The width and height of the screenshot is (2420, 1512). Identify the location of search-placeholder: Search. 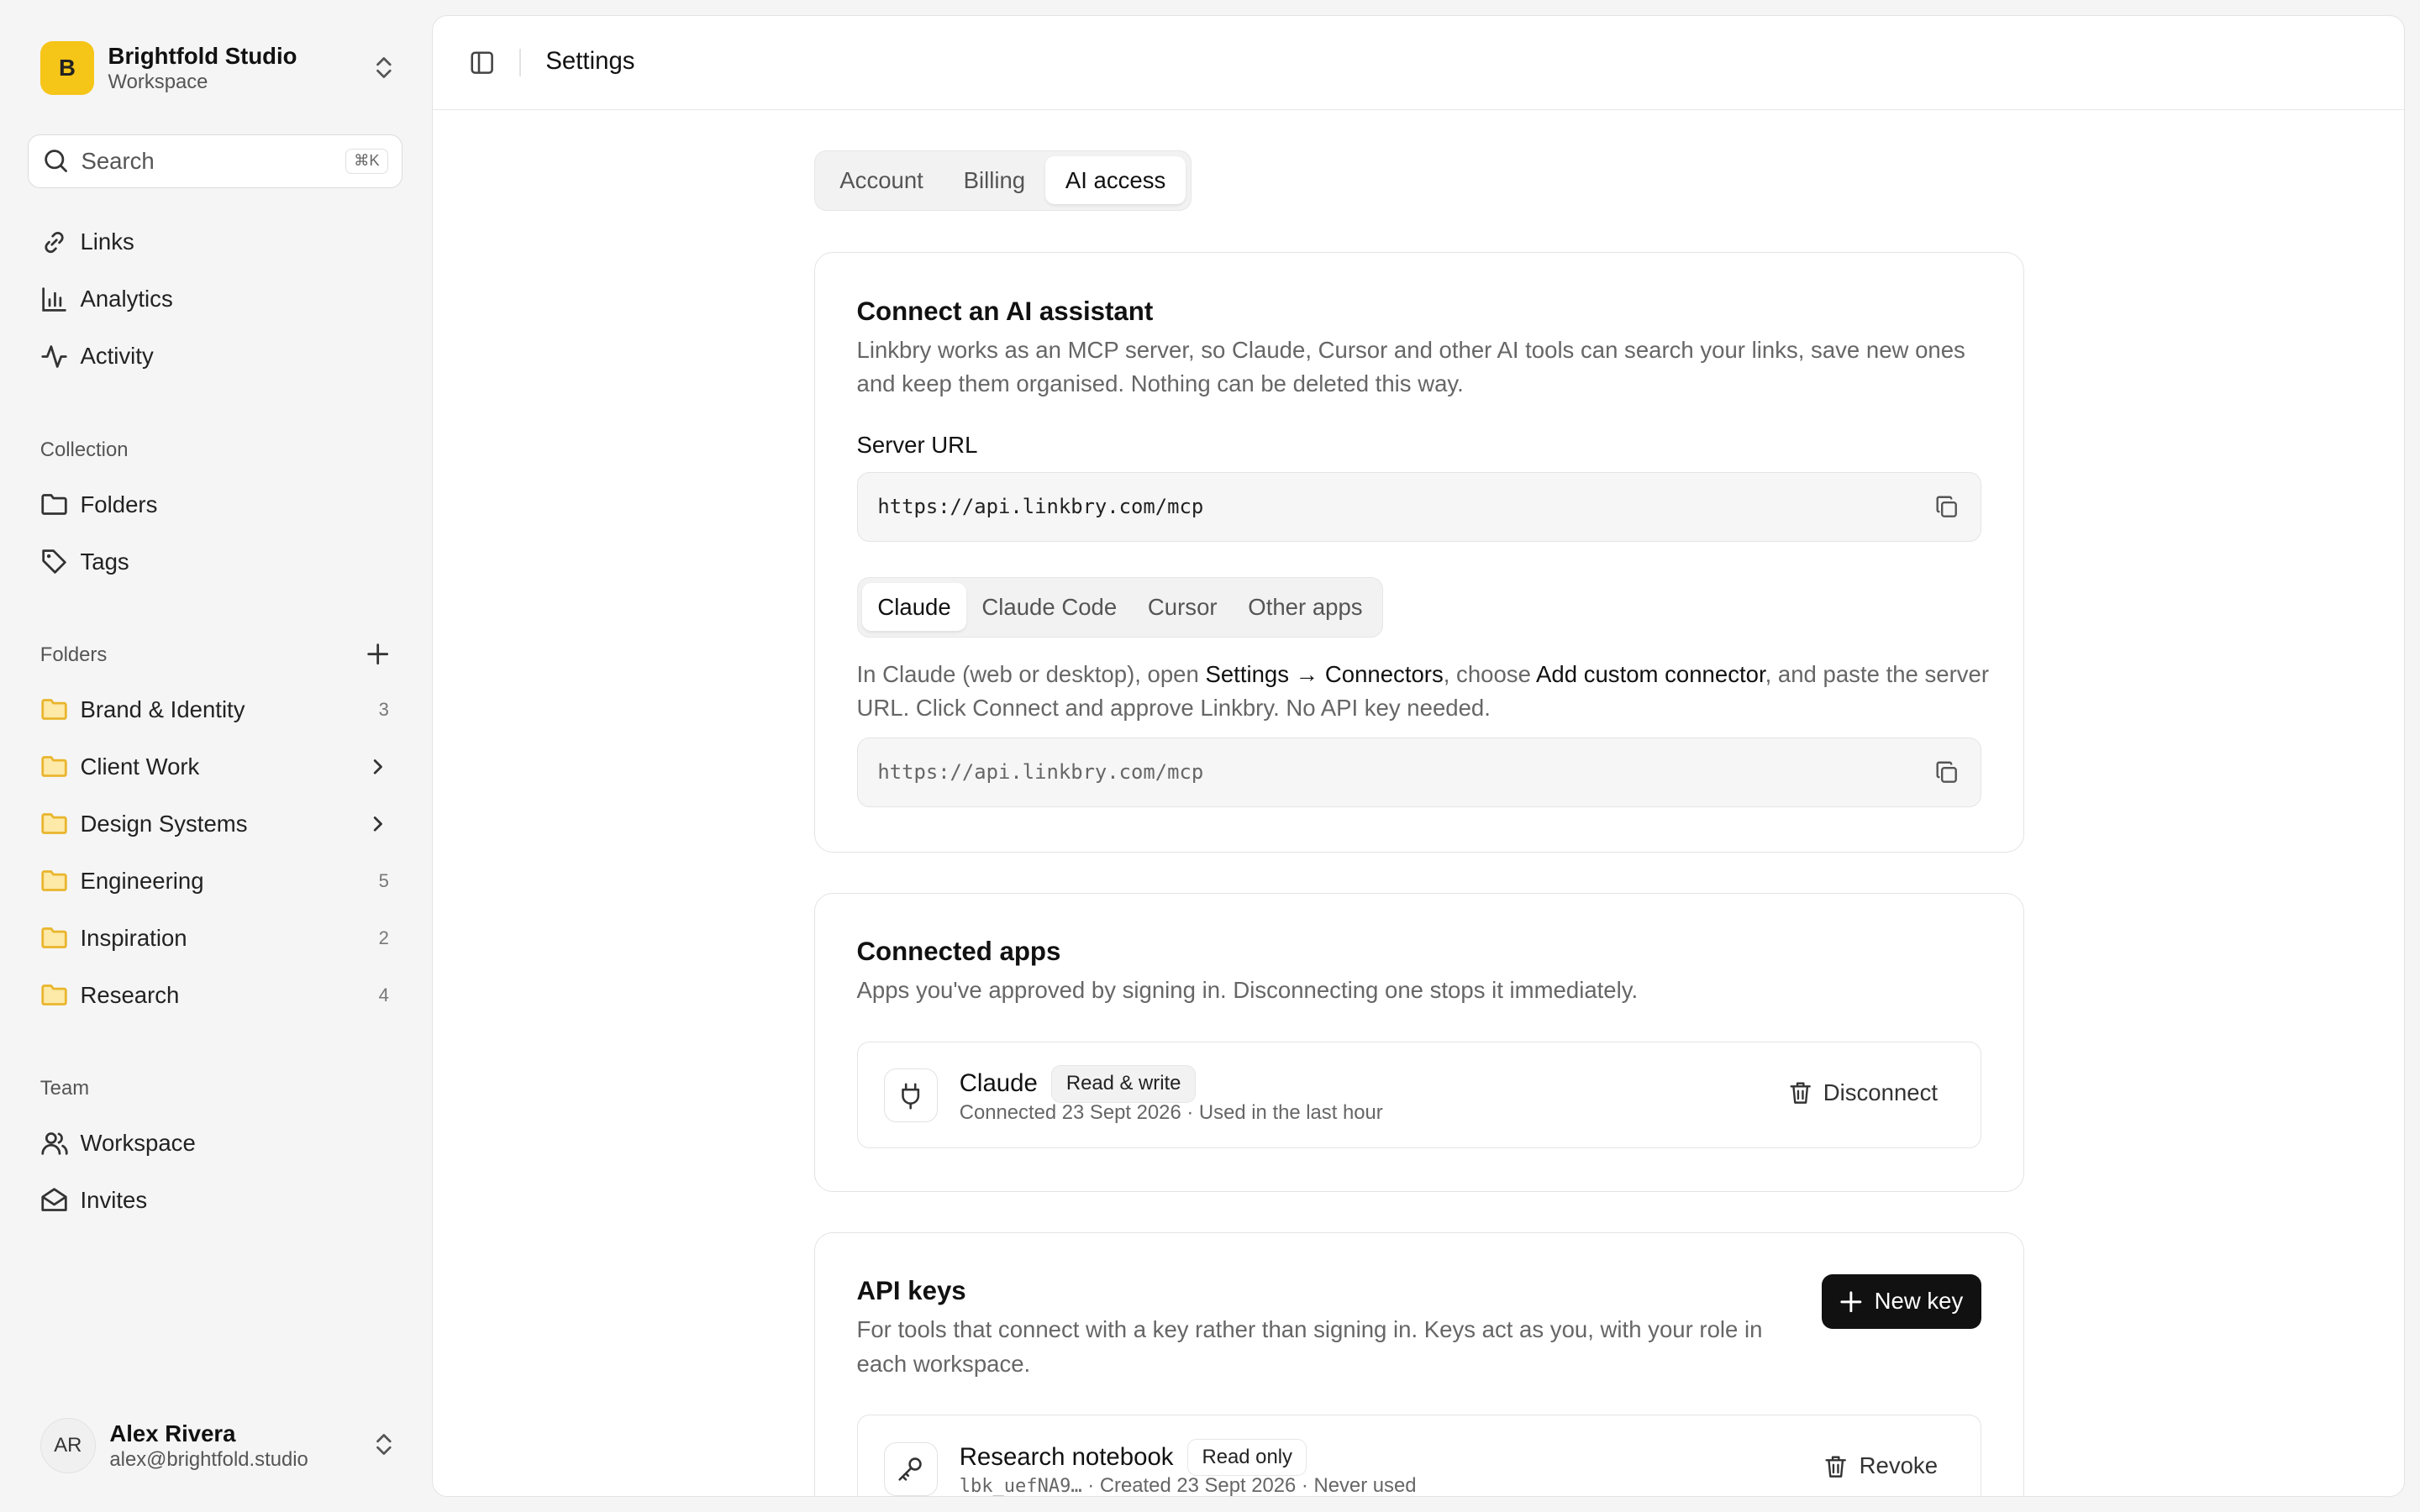
(118, 160).